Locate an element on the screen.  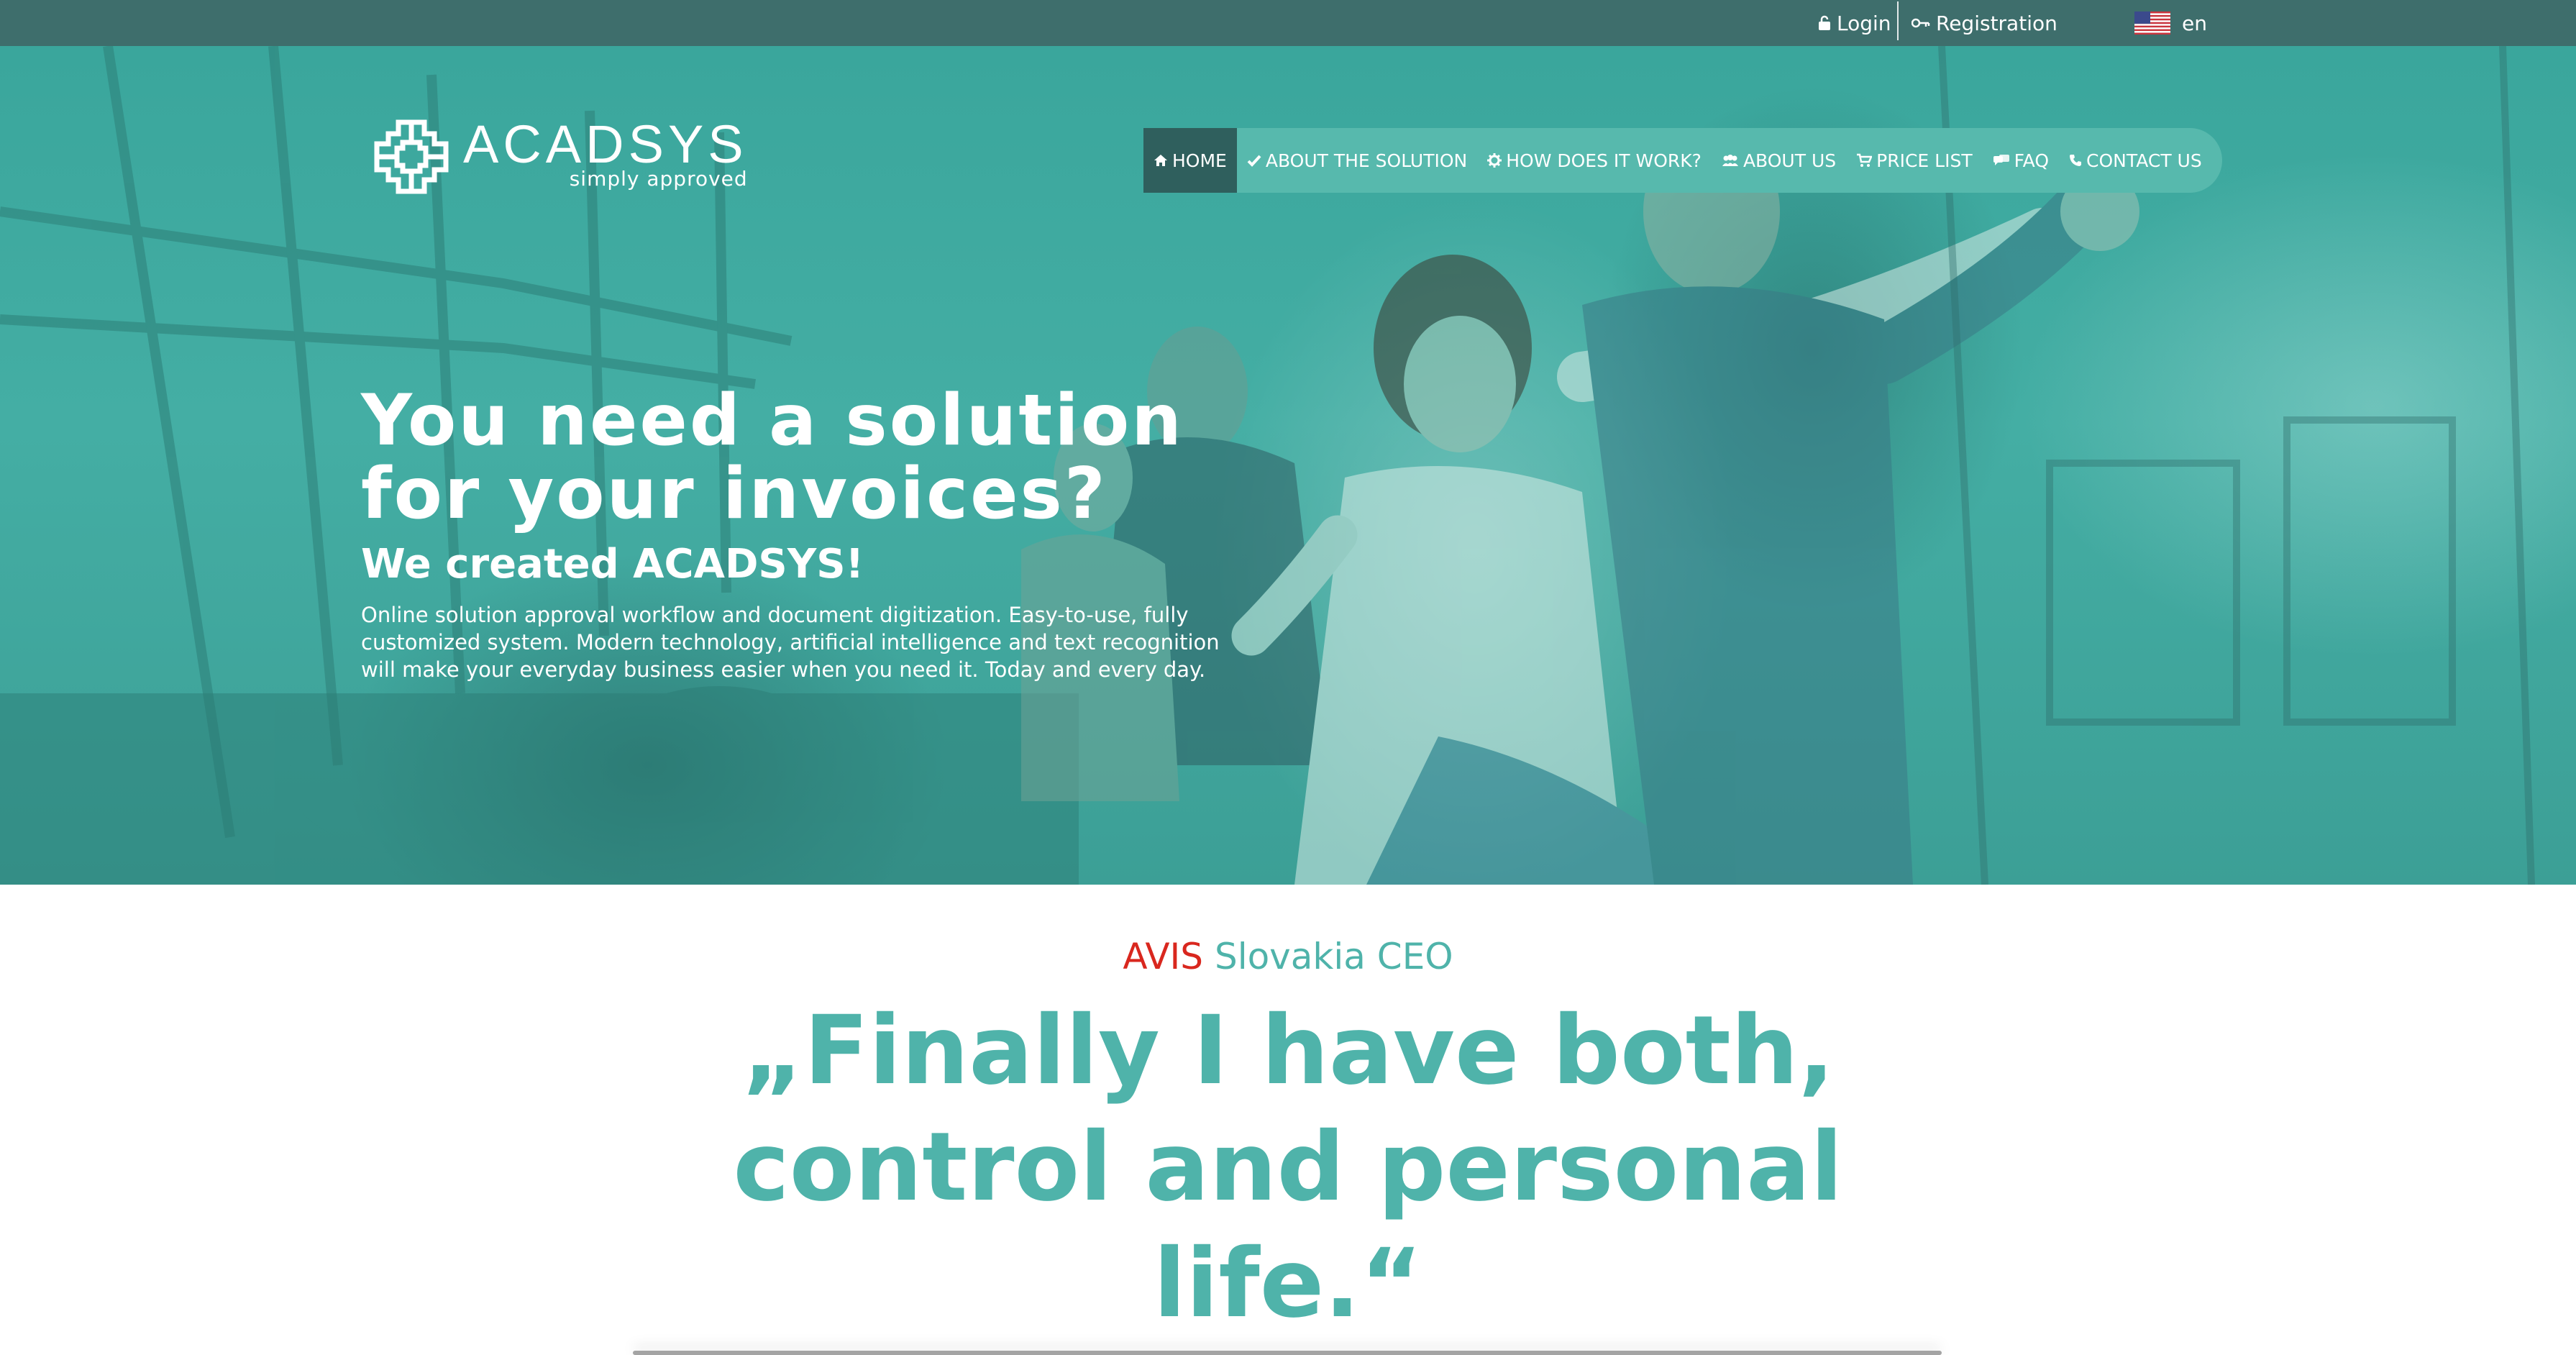
section-divider is located at coordinates (1287, 1353).